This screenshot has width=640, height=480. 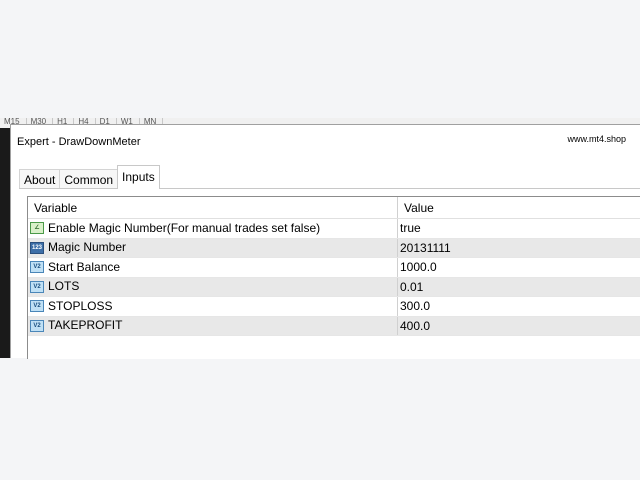 I want to click on bool-param-icon: ∠, so click(x=37, y=228).